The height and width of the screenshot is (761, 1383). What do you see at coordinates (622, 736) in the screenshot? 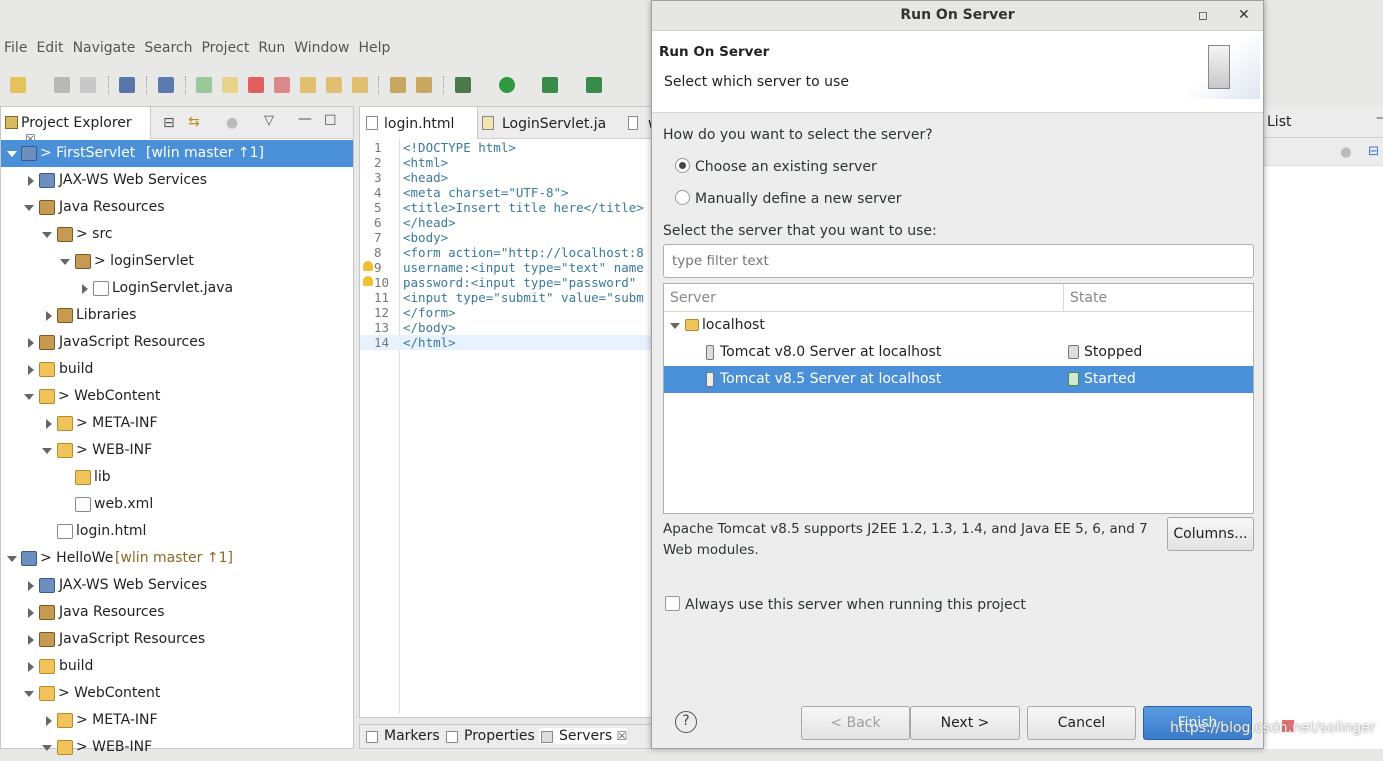
I see `close-icon: ☒` at bounding box center [622, 736].